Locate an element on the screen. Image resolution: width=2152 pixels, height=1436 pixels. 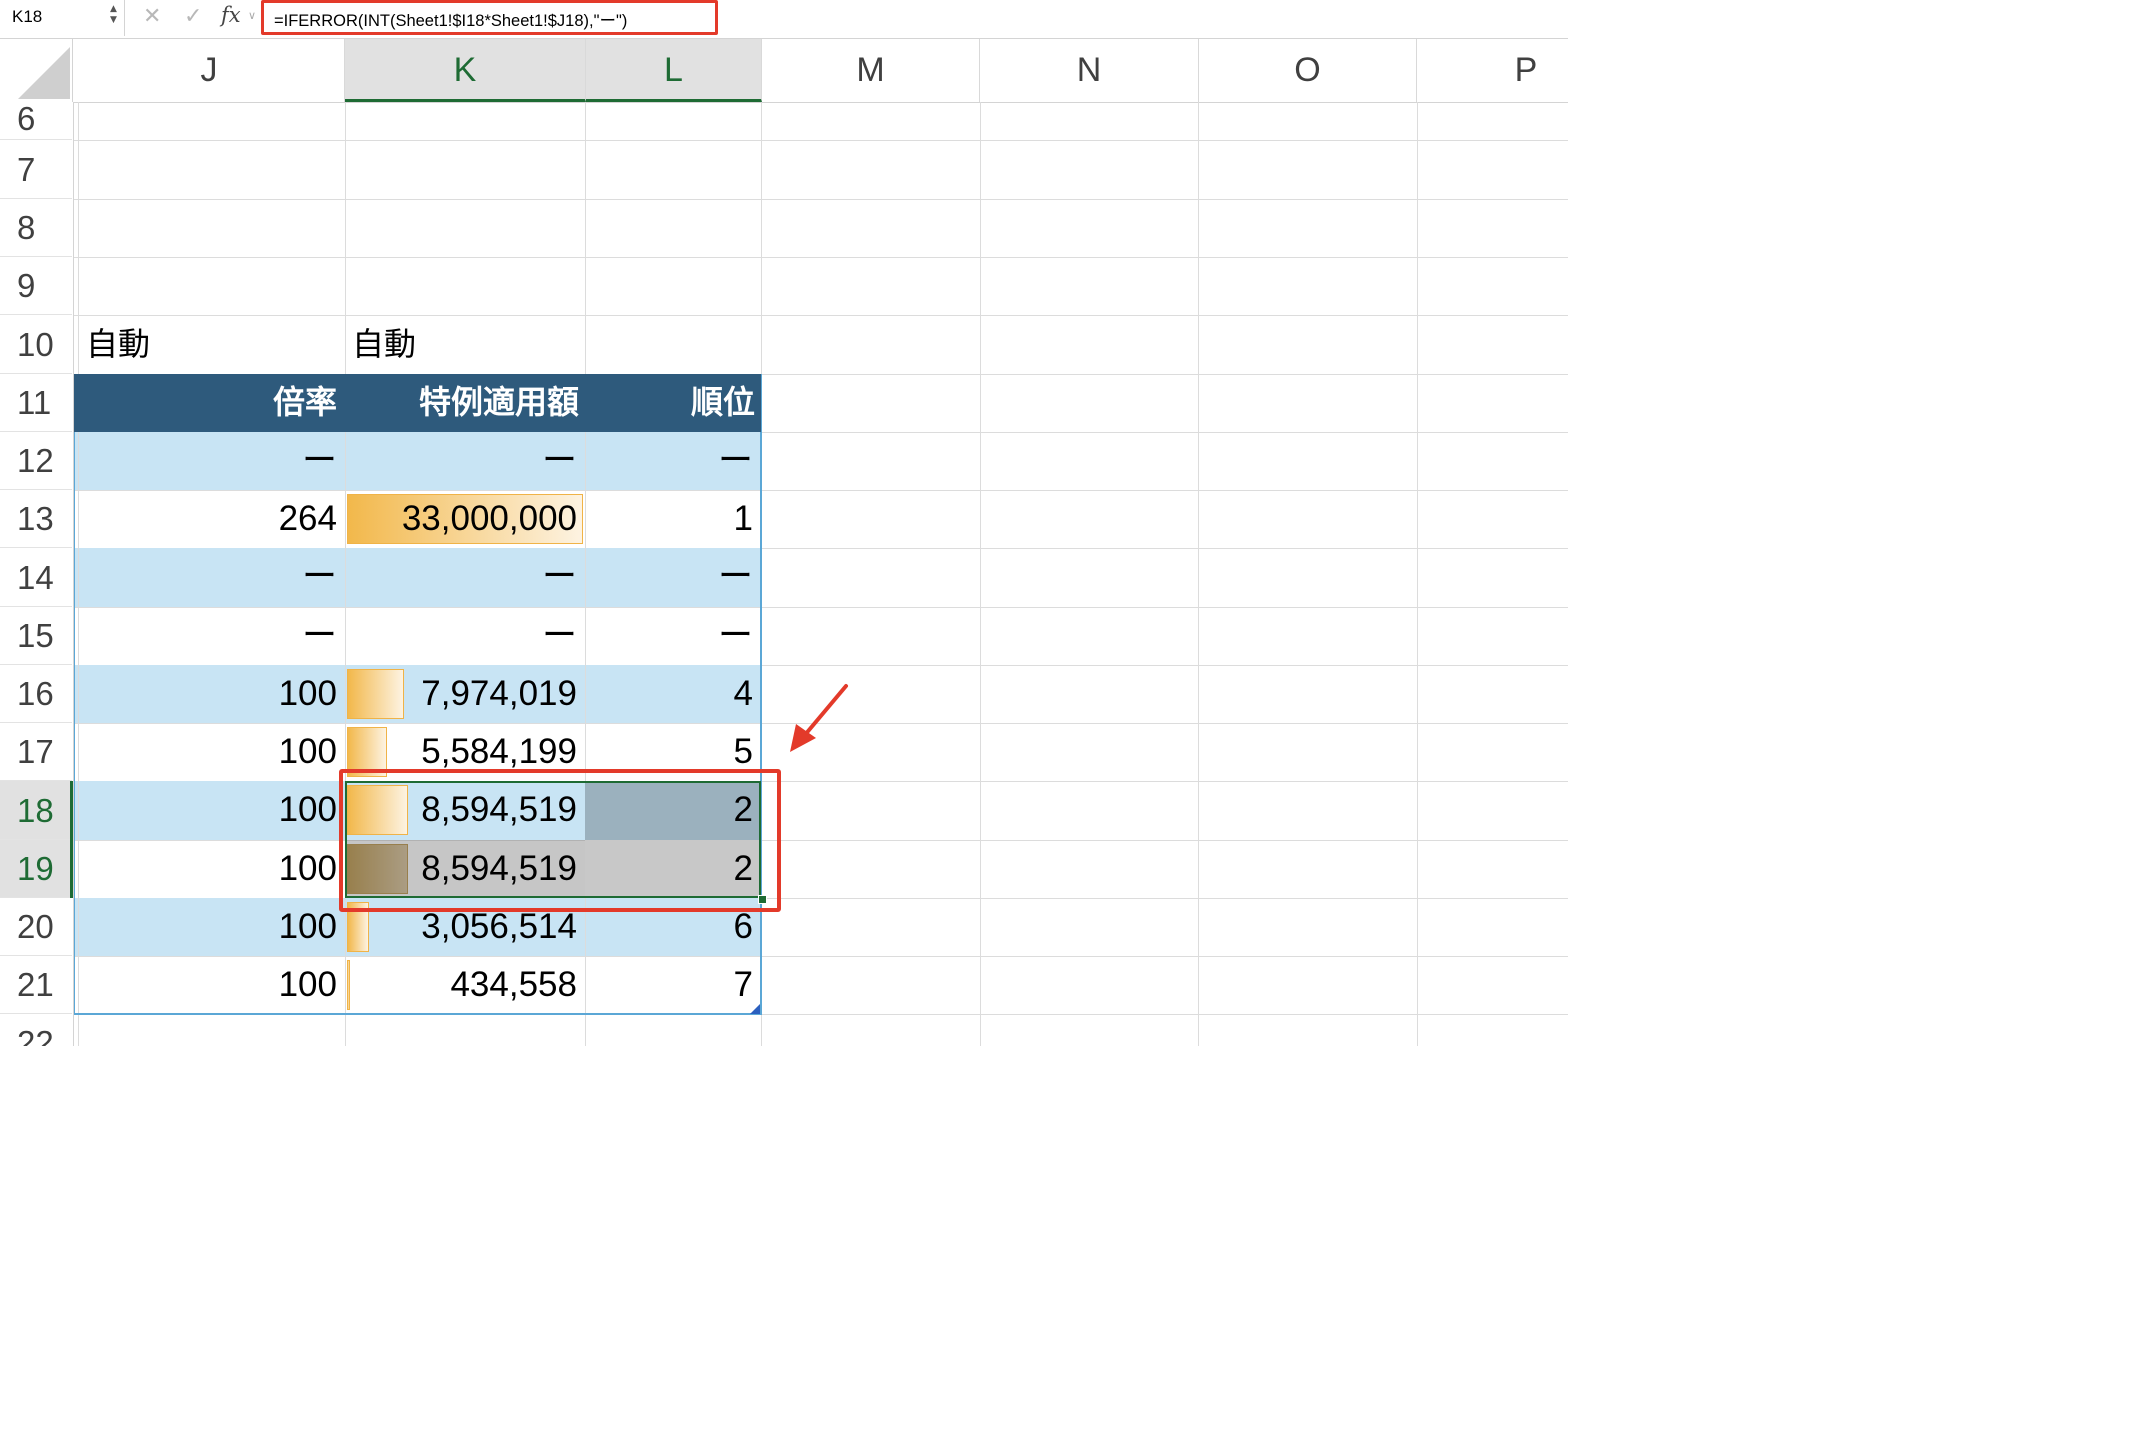
row-header-11: 11 is located at coordinates (36, 403).